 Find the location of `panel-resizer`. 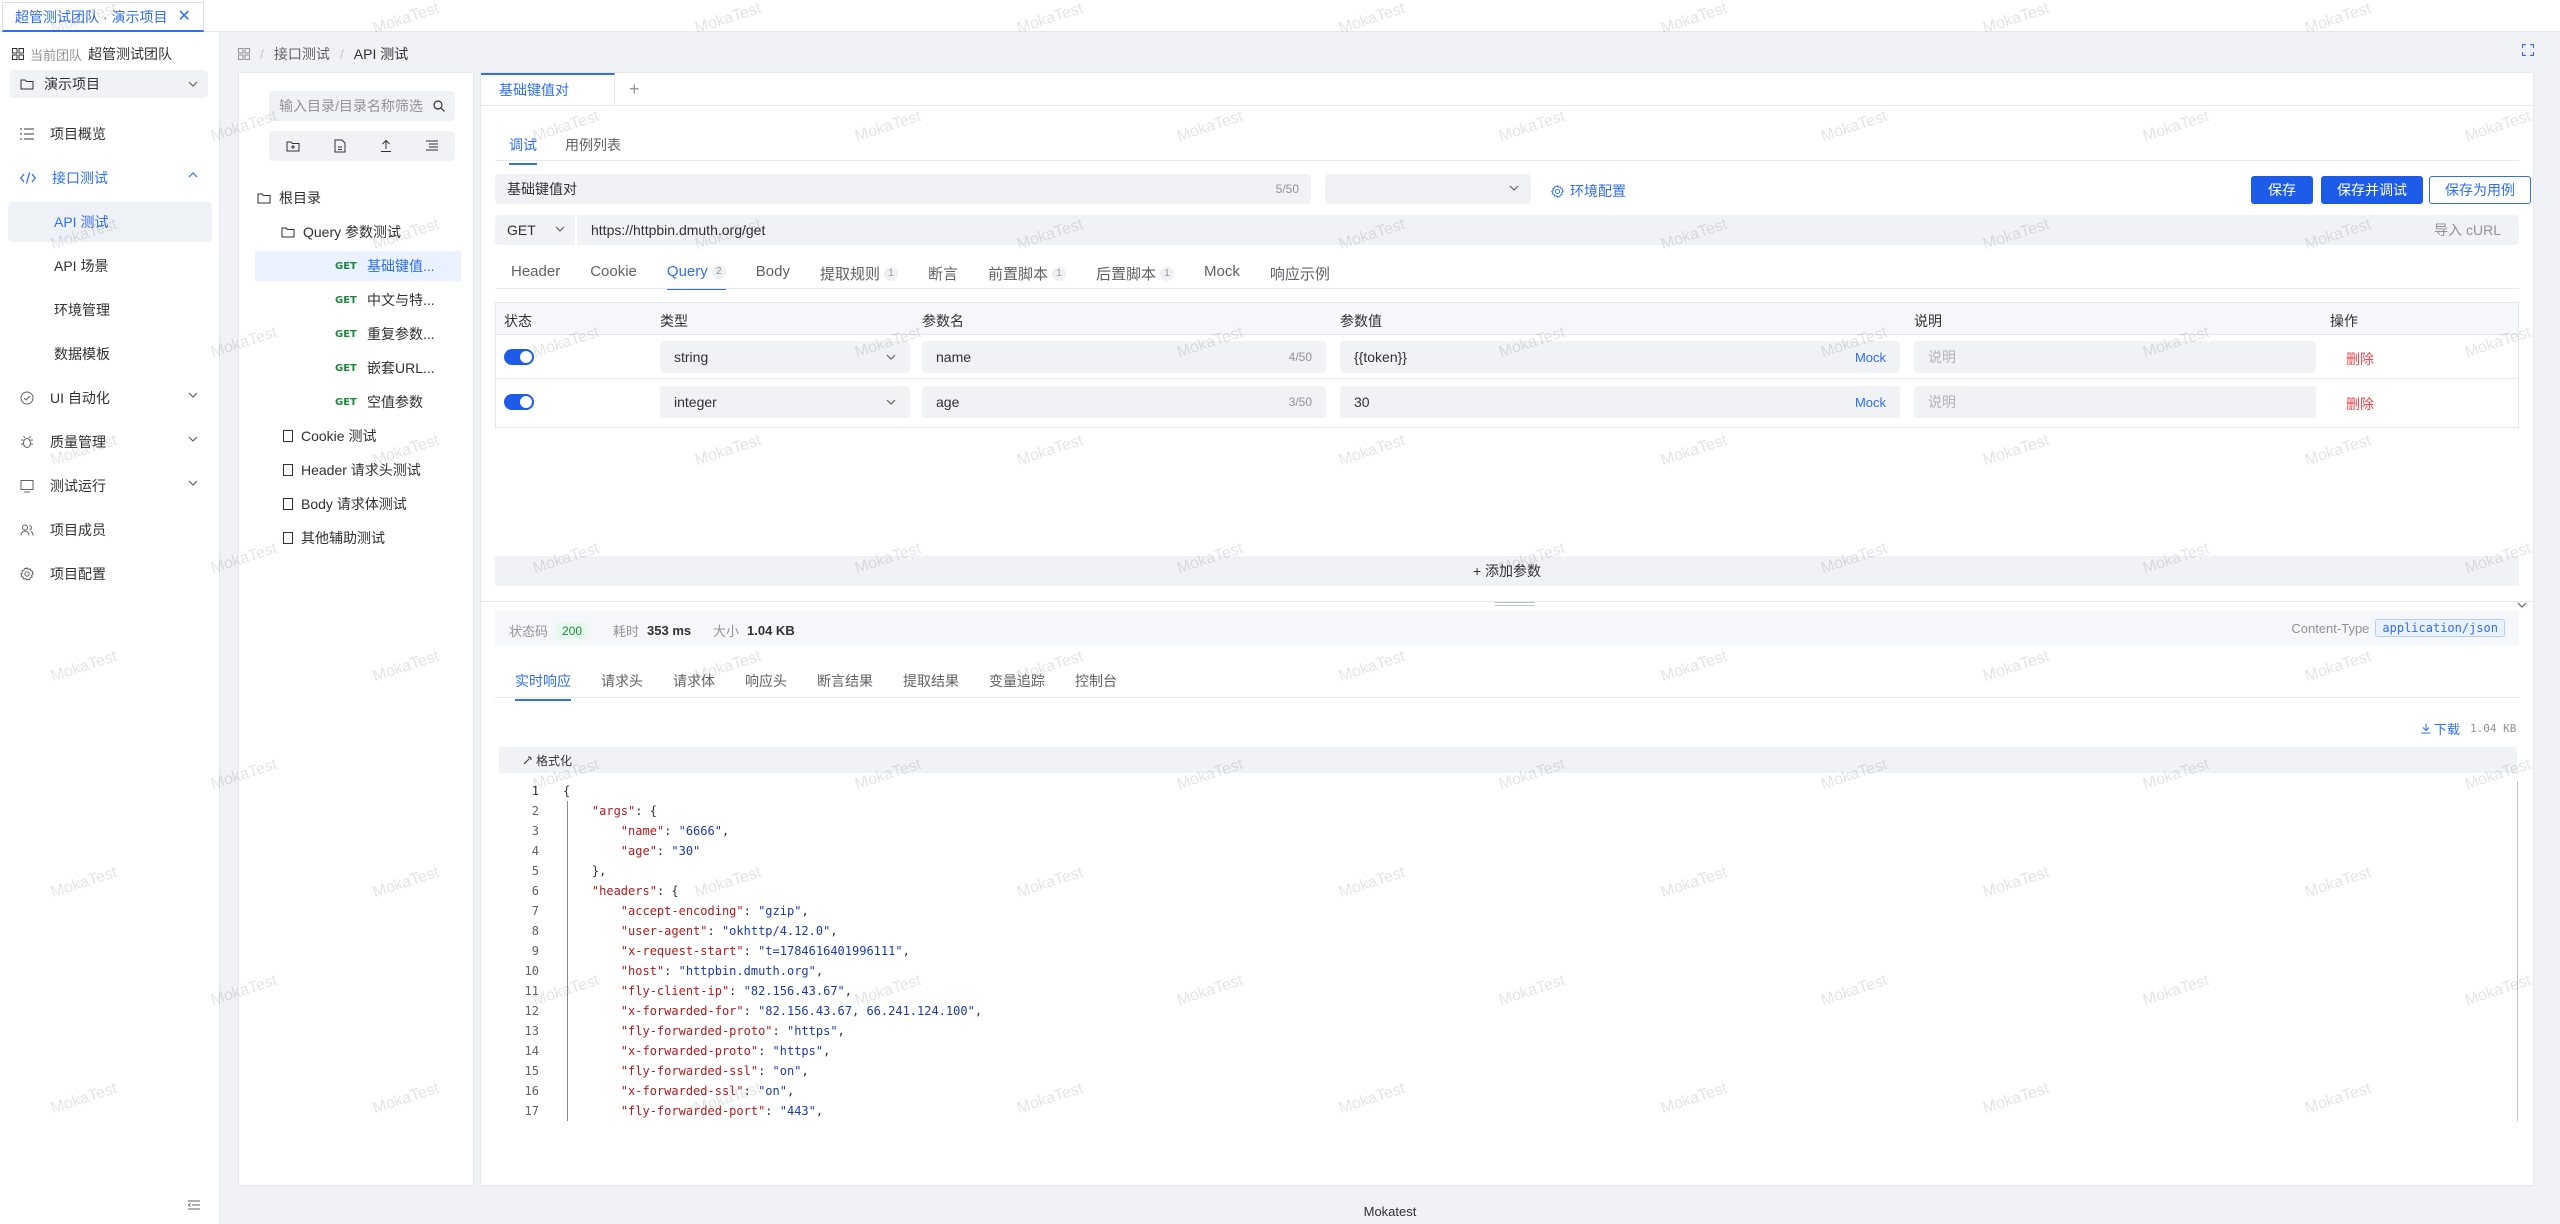

panel-resizer is located at coordinates (1507, 605).